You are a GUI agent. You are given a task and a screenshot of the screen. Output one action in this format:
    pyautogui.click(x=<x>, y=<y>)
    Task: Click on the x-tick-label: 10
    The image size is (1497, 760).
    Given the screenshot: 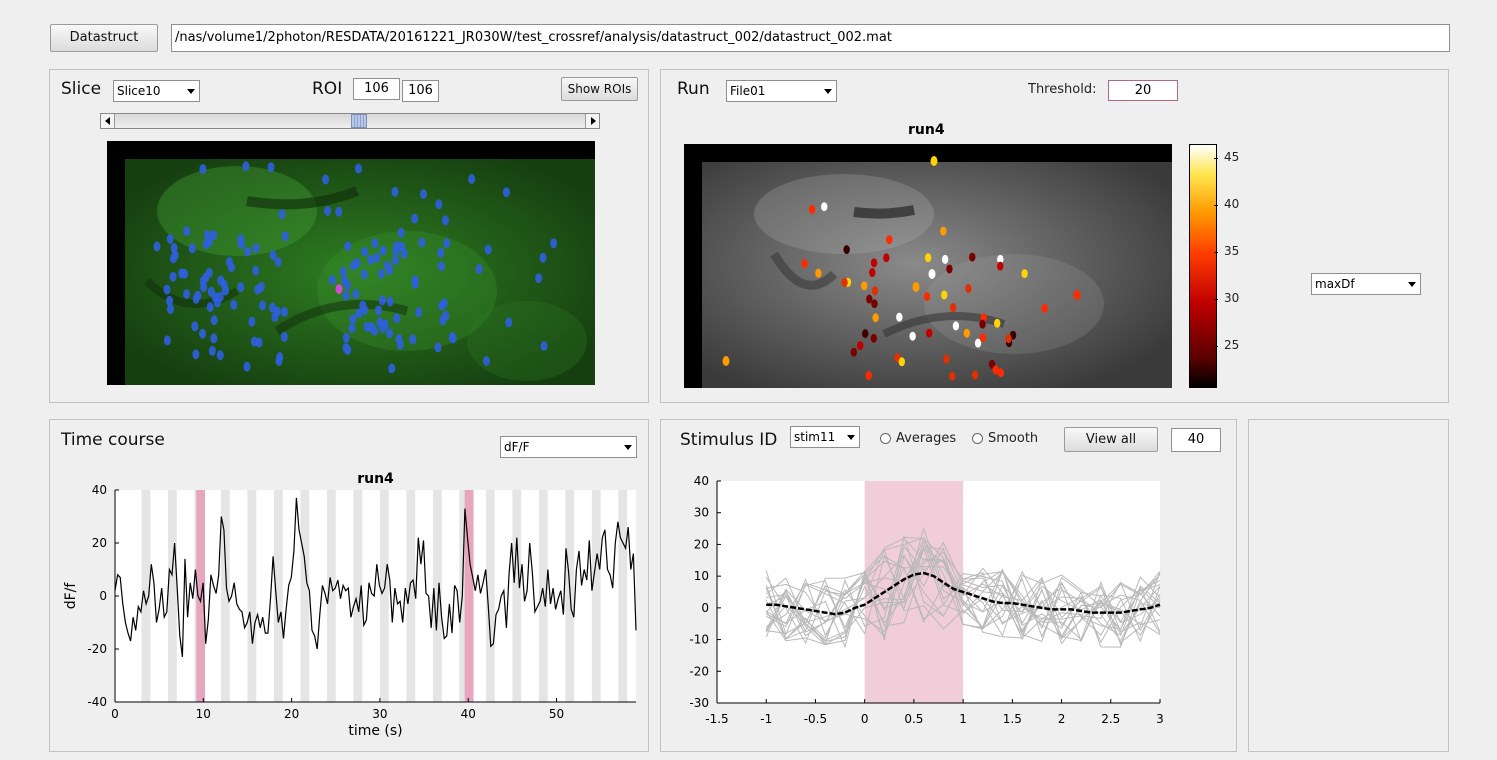 What is the action you would take?
    pyautogui.click(x=203, y=714)
    